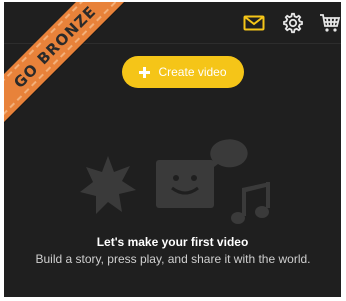 The height and width of the screenshot is (301, 346). Describe the element at coordinates (145, 72) in the screenshot. I see `plus-icon` at that location.